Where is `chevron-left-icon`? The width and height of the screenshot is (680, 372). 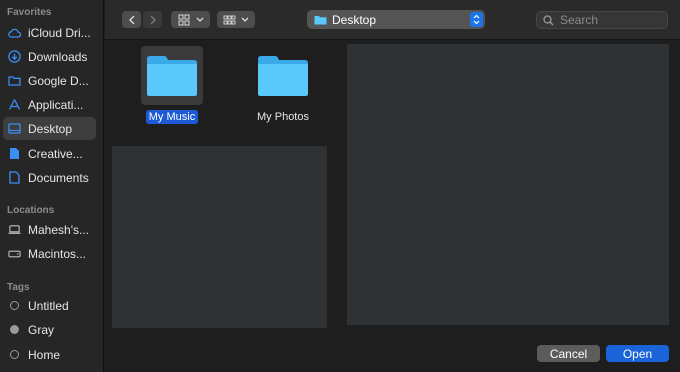
chevron-left-icon is located at coordinates (131, 19).